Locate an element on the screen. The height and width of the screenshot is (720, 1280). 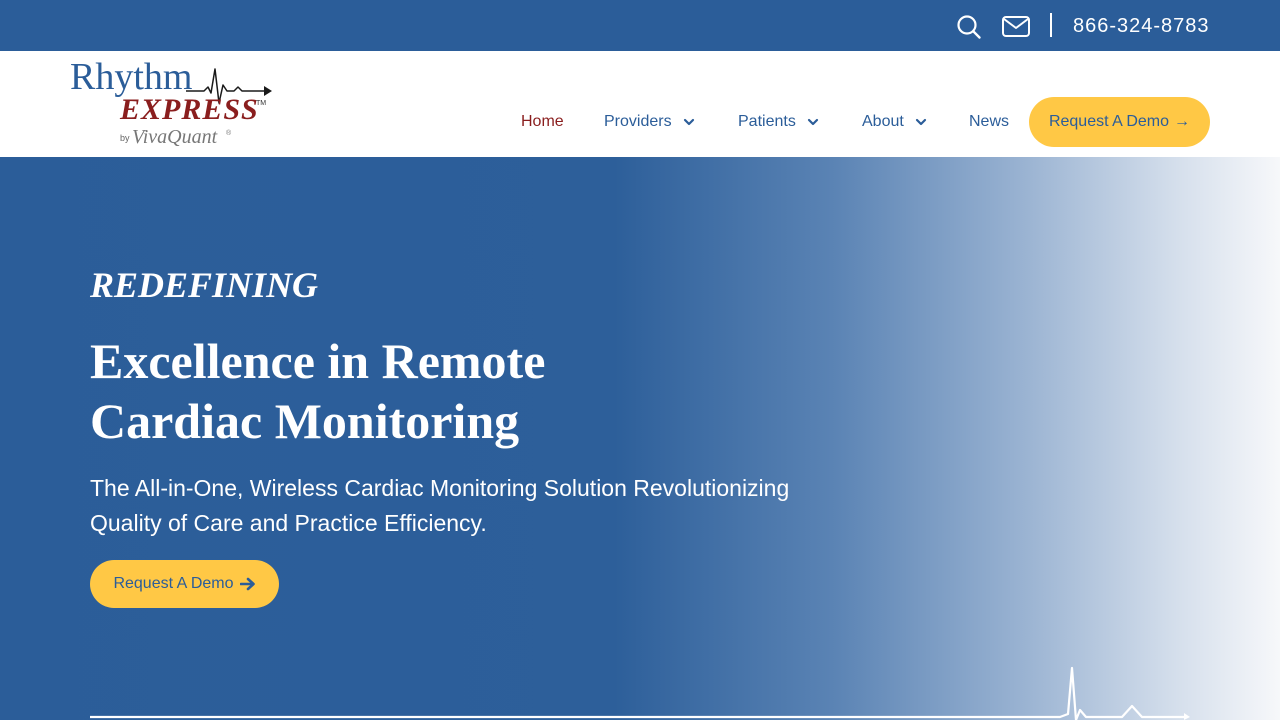
search-icon is located at coordinates (969, 27).